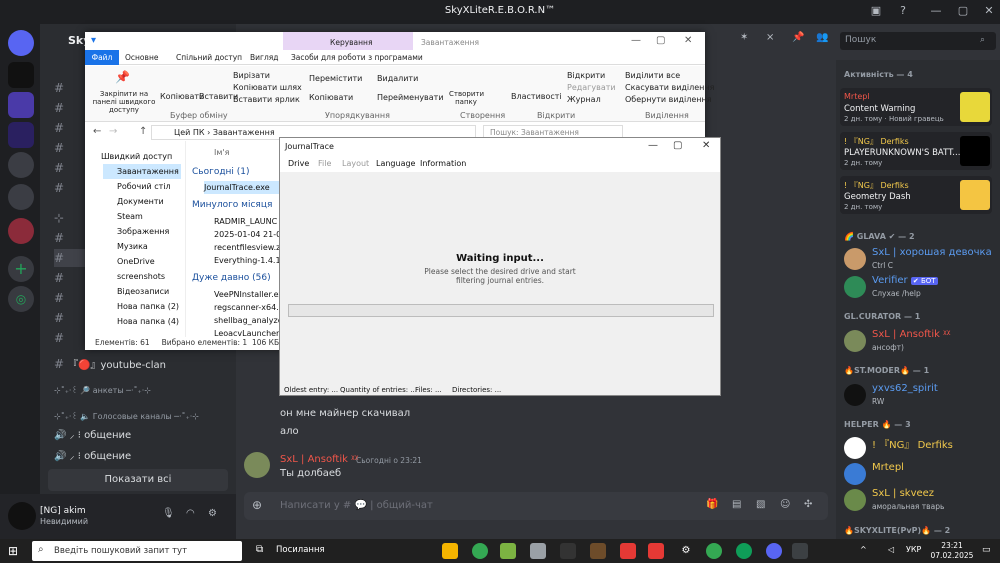 The image size is (1000, 563). What do you see at coordinates (93, 40) in the screenshot?
I see `quick-access-icon: ▾` at bounding box center [93, 40].